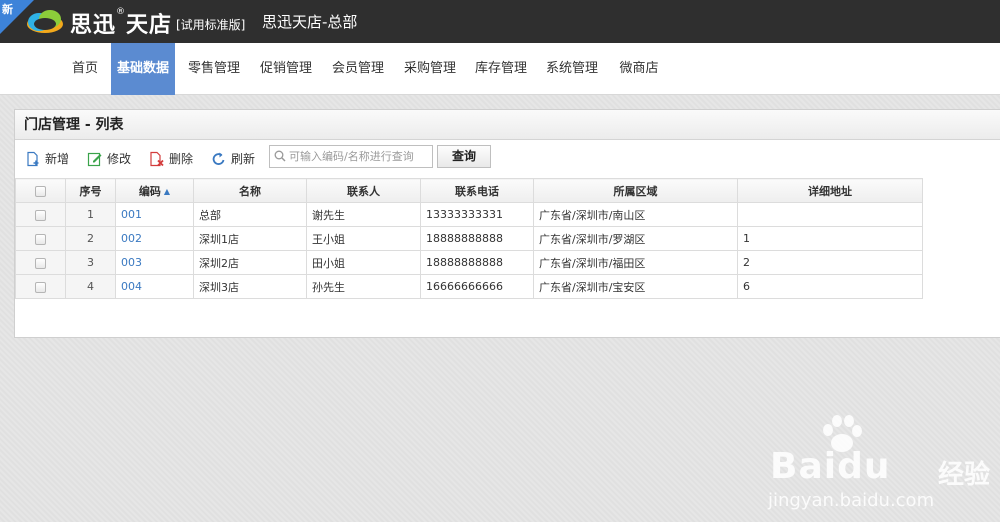 The height and width of the screenshot is (522, 1000). What do you see at coordinates (250, 238) in the screenshot?
I see `row-name: 深圳1店` at bounding box center [250, 238].